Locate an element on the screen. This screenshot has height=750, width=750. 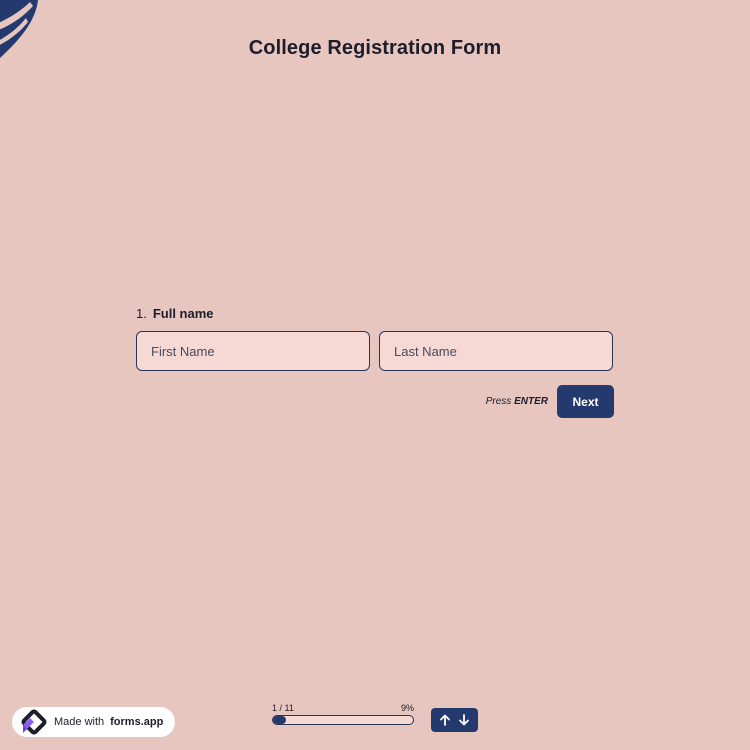
progress-track is located at coordinates (343, 720).